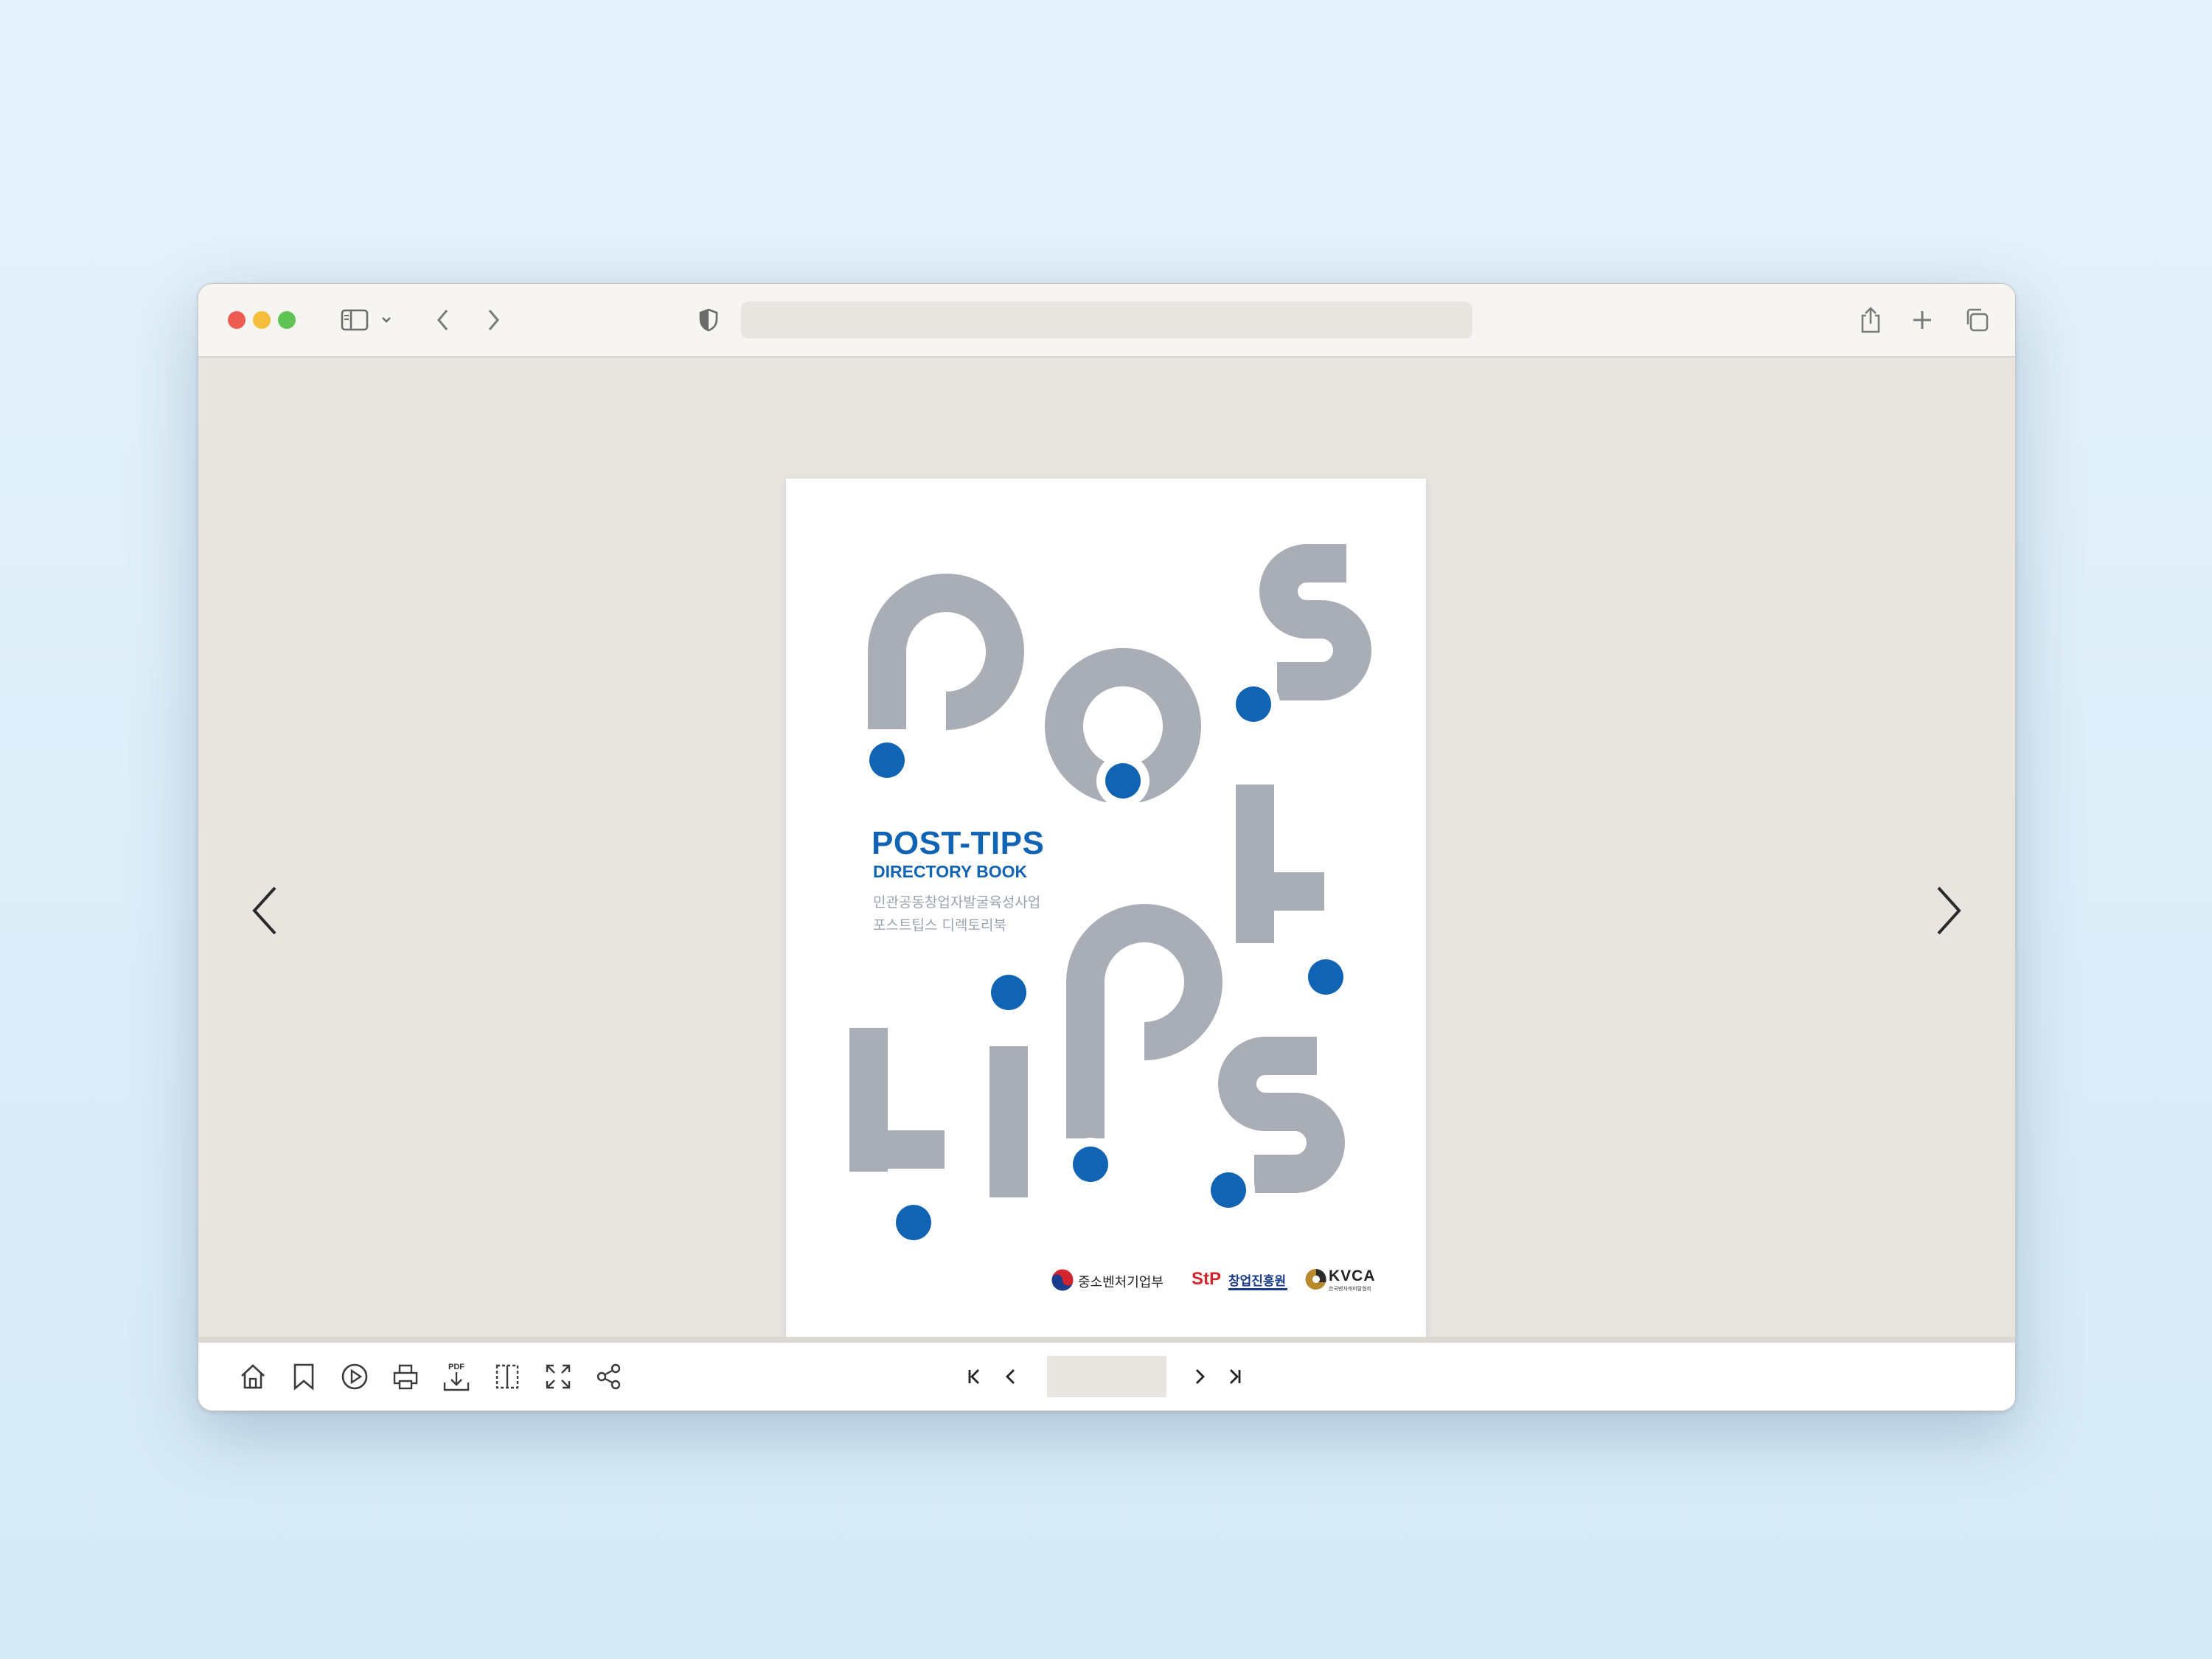  What do you see at coordinates (1352, 1275) in the screenshot?
I see `kvca-logo-text: KVCA` at bounding box center [1352, 1275].